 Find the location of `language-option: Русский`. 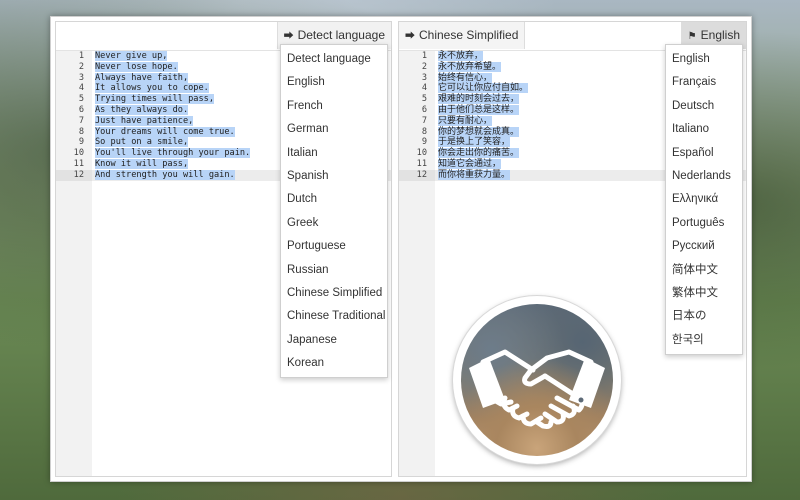

language-option: Русский is located at coordinates (704, 246).